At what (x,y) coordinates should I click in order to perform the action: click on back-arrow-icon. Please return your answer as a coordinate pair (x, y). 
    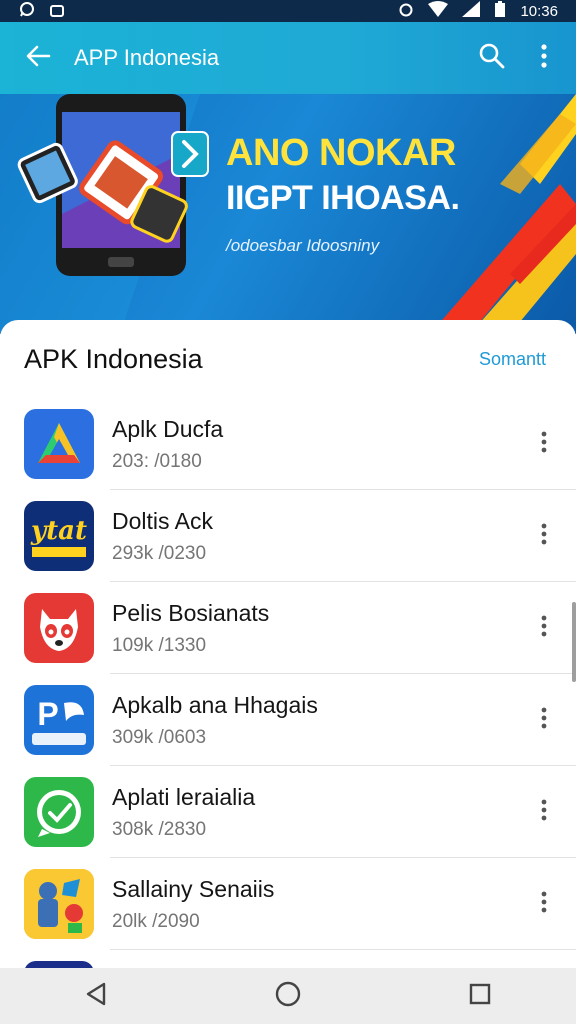
    Looking at the image, I should click on (38, 58).